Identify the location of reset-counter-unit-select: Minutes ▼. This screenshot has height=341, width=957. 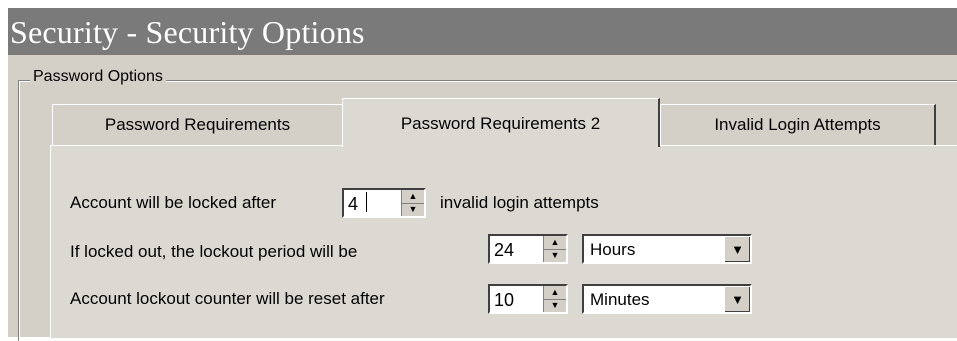
(667, 299).